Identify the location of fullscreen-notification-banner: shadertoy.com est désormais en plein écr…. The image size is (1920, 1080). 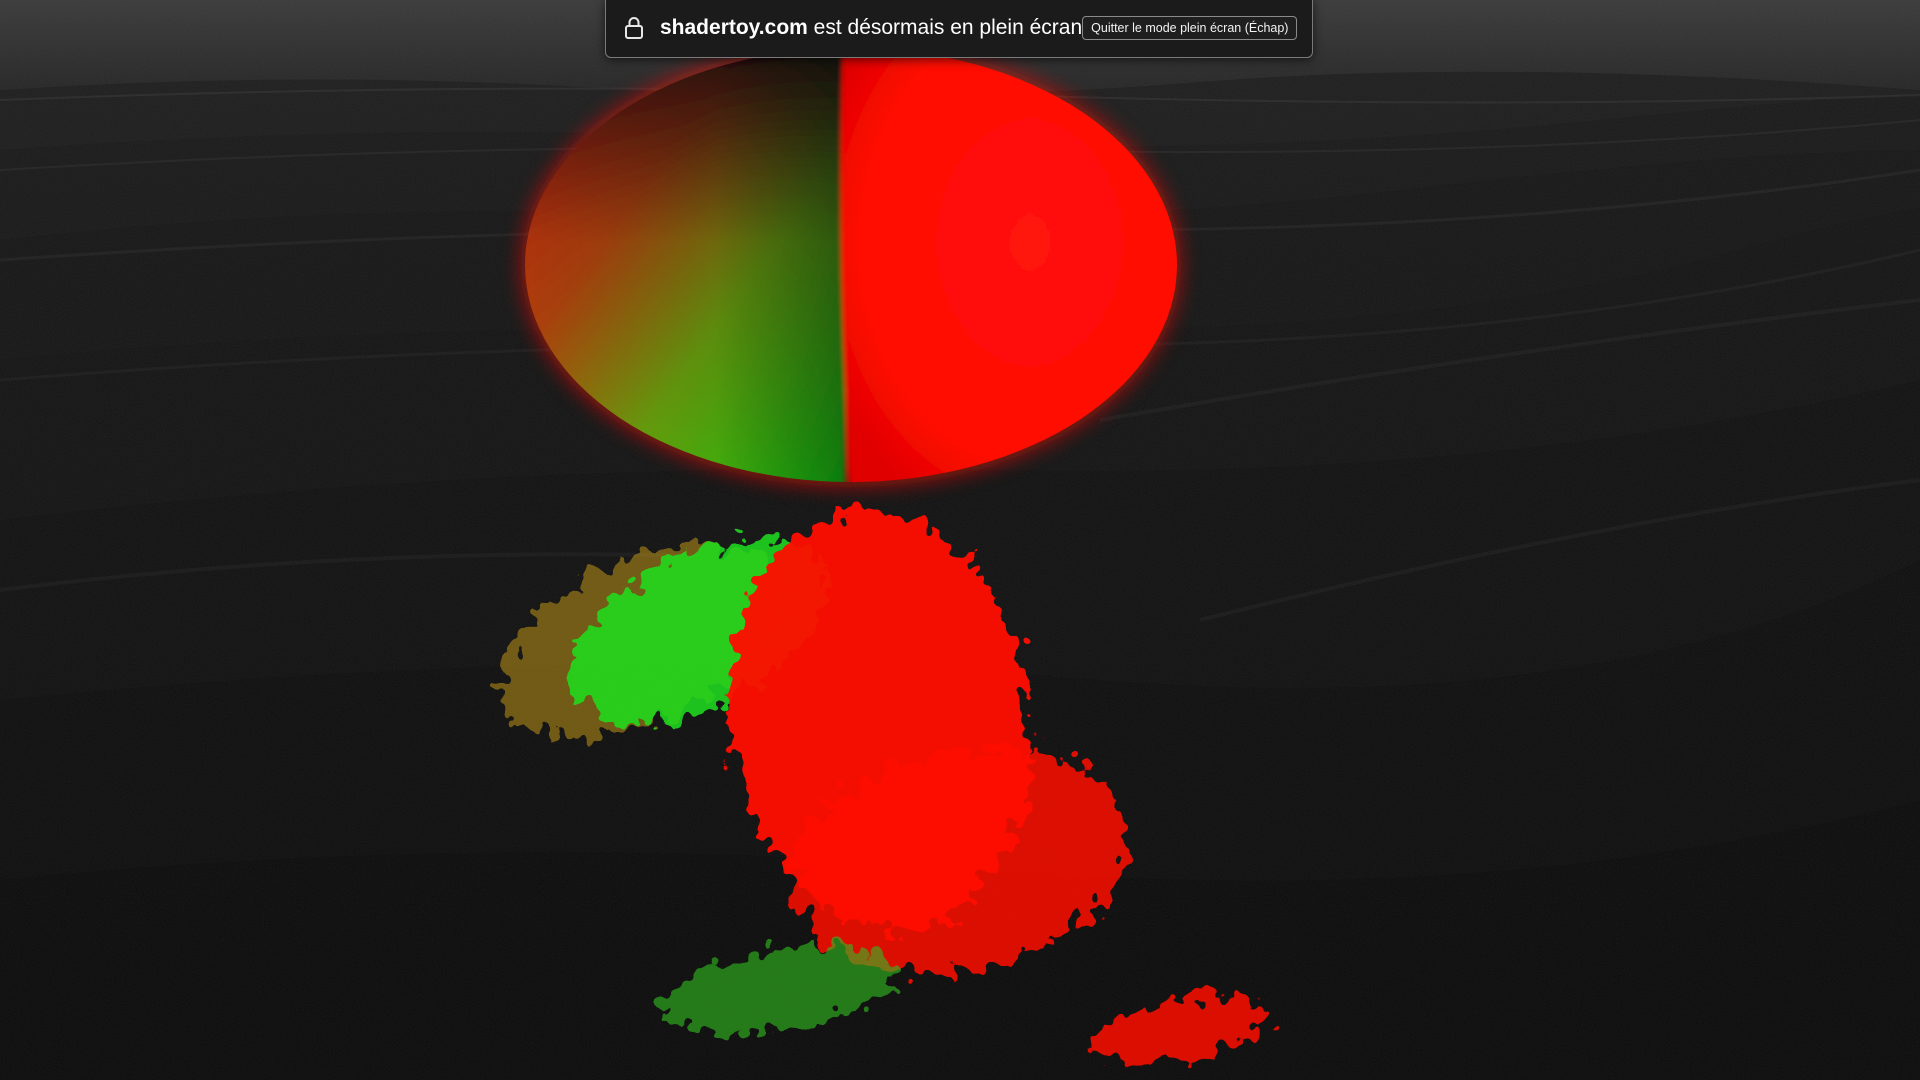
(959, 29).